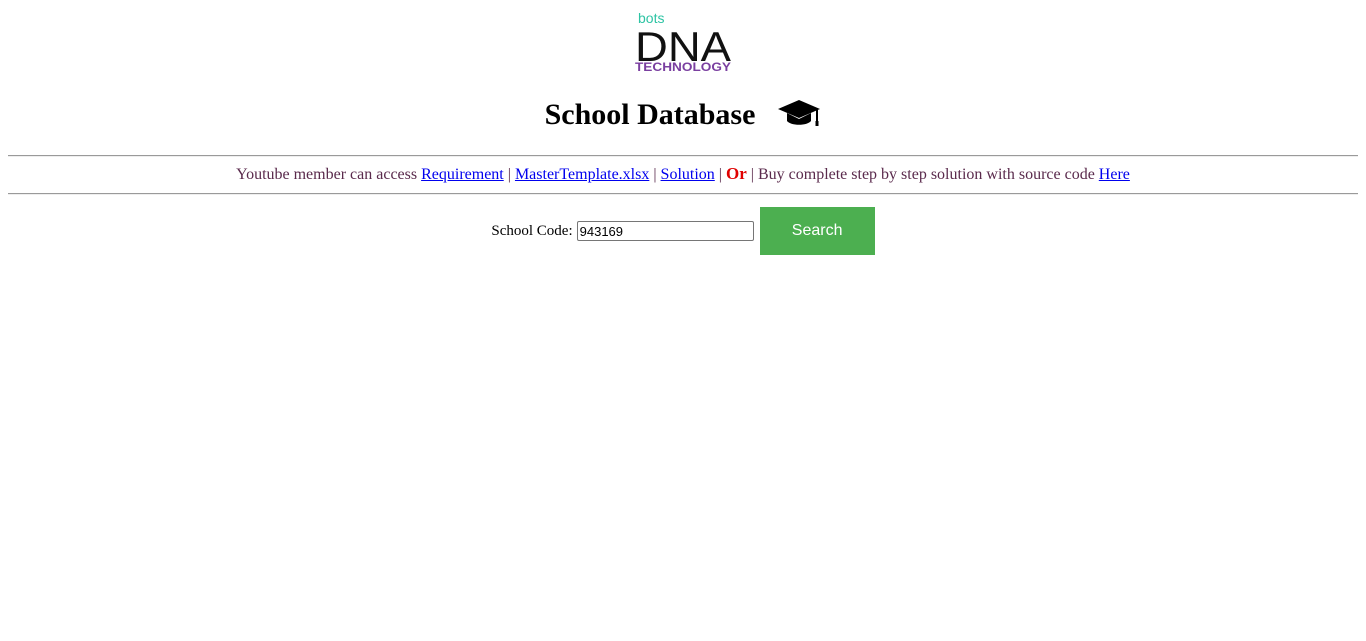  Describe the element at coordinates (582, 174) in the screenshot. I see `master-template-link: MasterTemplate.xlsx` at that location.